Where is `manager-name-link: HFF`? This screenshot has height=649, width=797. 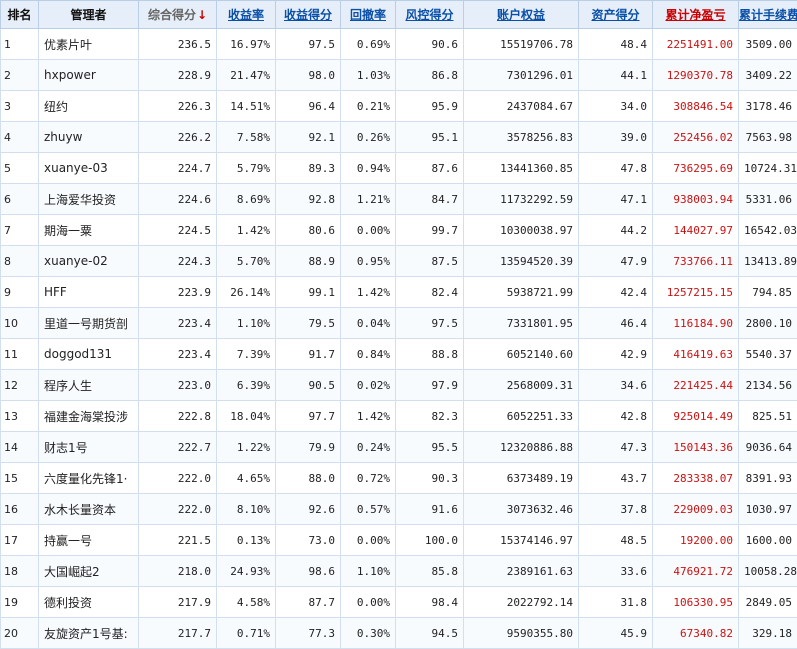
manager-name-link: HFF is located at coordinates (88, 292).